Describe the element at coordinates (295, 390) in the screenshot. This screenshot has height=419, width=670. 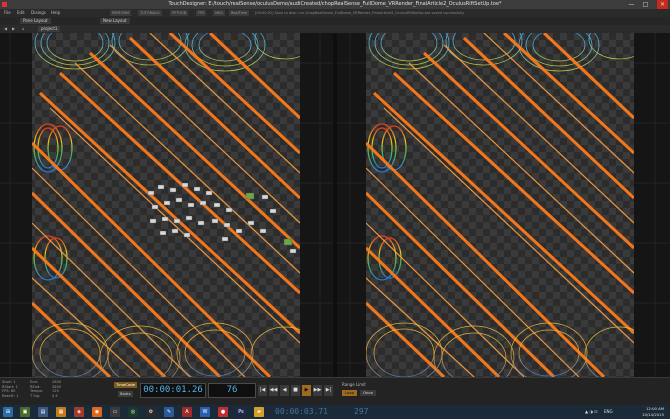
I see `stop-button: ■` at that location.